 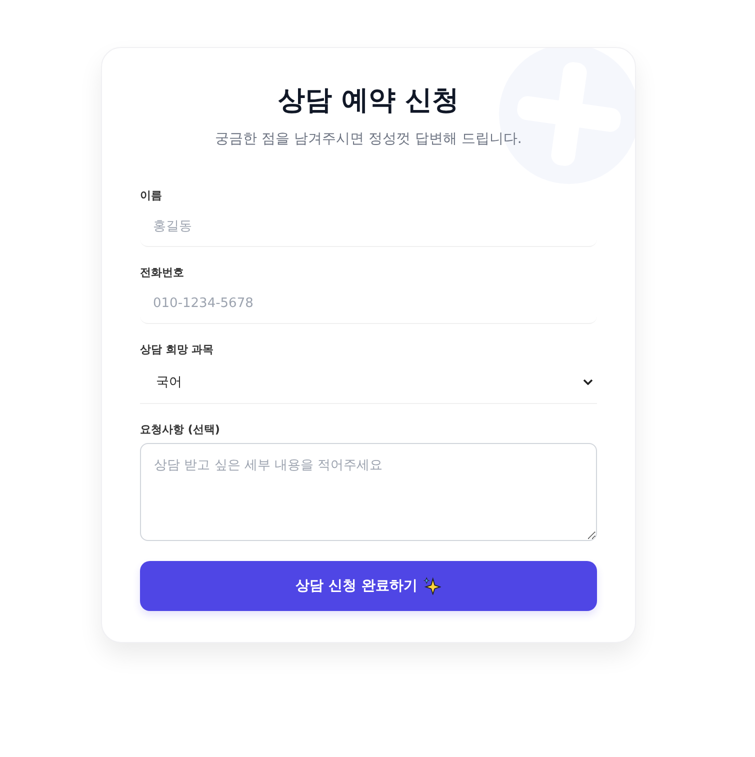 What do you see at coordinates (368, 385) in the screenshot?
I see `select-field: 국어` at bounding box center [368, 385].